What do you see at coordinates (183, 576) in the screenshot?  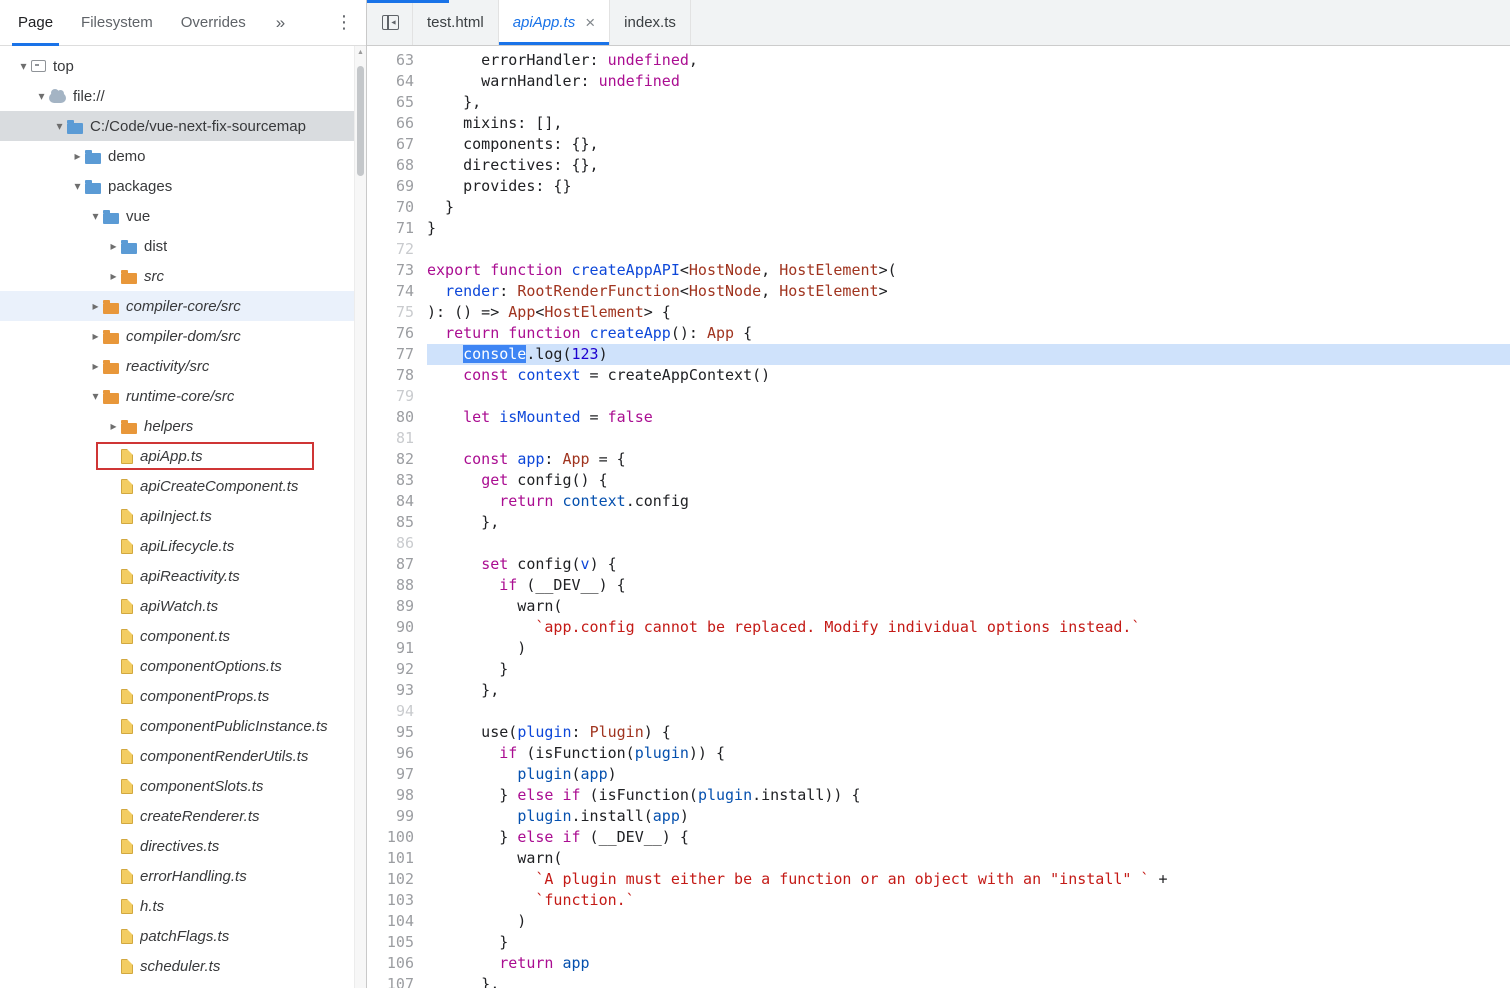 I see `tree-item-apireactivity-ts: apiReactivity.ts` at bounding box center [183, 576].